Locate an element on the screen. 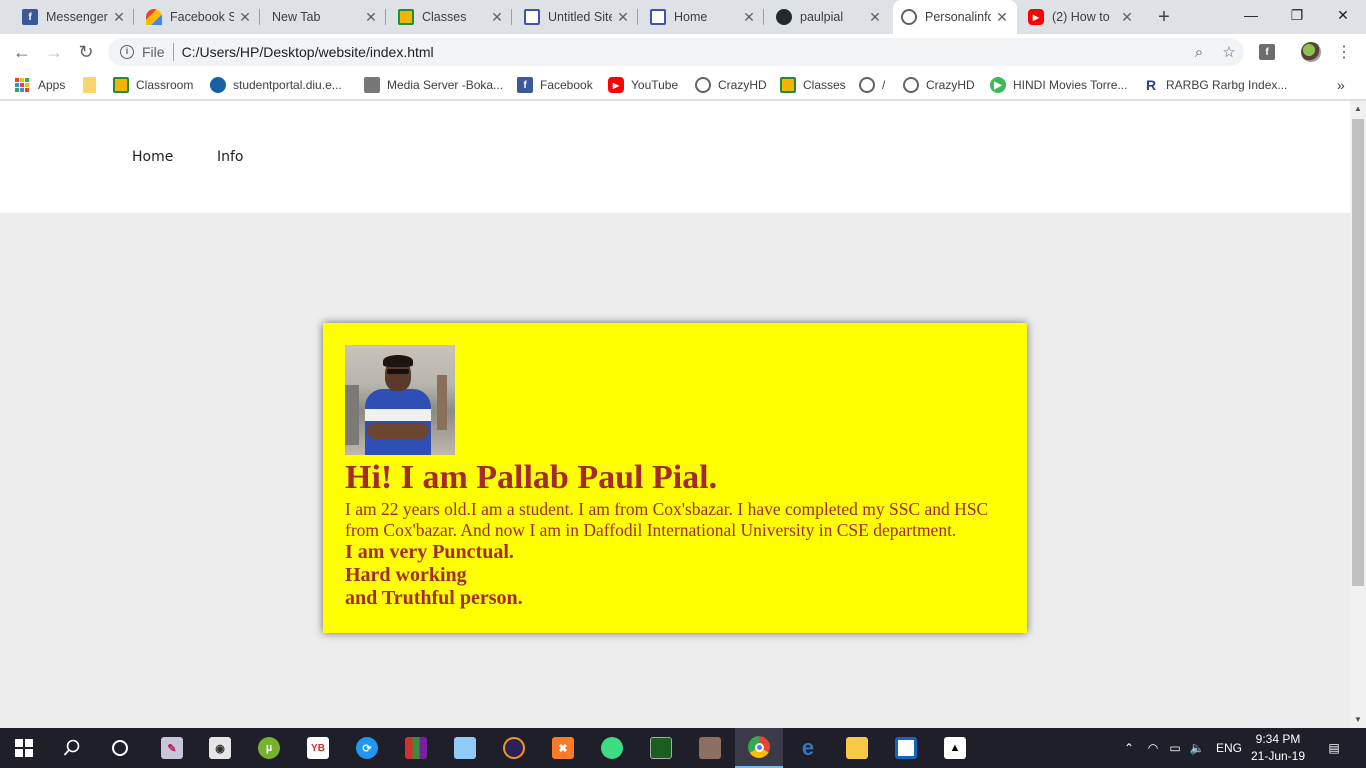 Image resolution: width=1366 pixels, height=768 pixels. bookmark-classroom: Classroom is located at coordinates (153, 85).